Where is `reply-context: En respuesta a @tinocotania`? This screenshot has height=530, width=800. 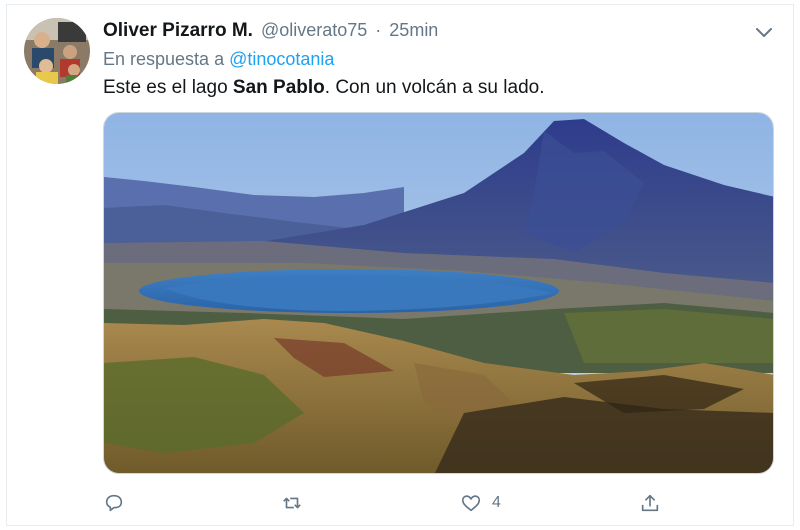 reply-context: En respuesta a @tinocotania is located at coordinates (218, 59).